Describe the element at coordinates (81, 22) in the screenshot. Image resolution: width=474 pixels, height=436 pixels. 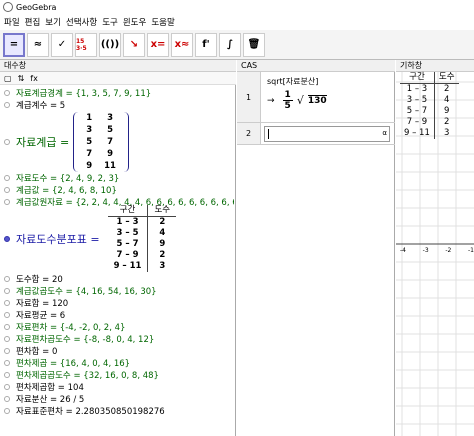
I see `menu-options: 선택사항` at that location.